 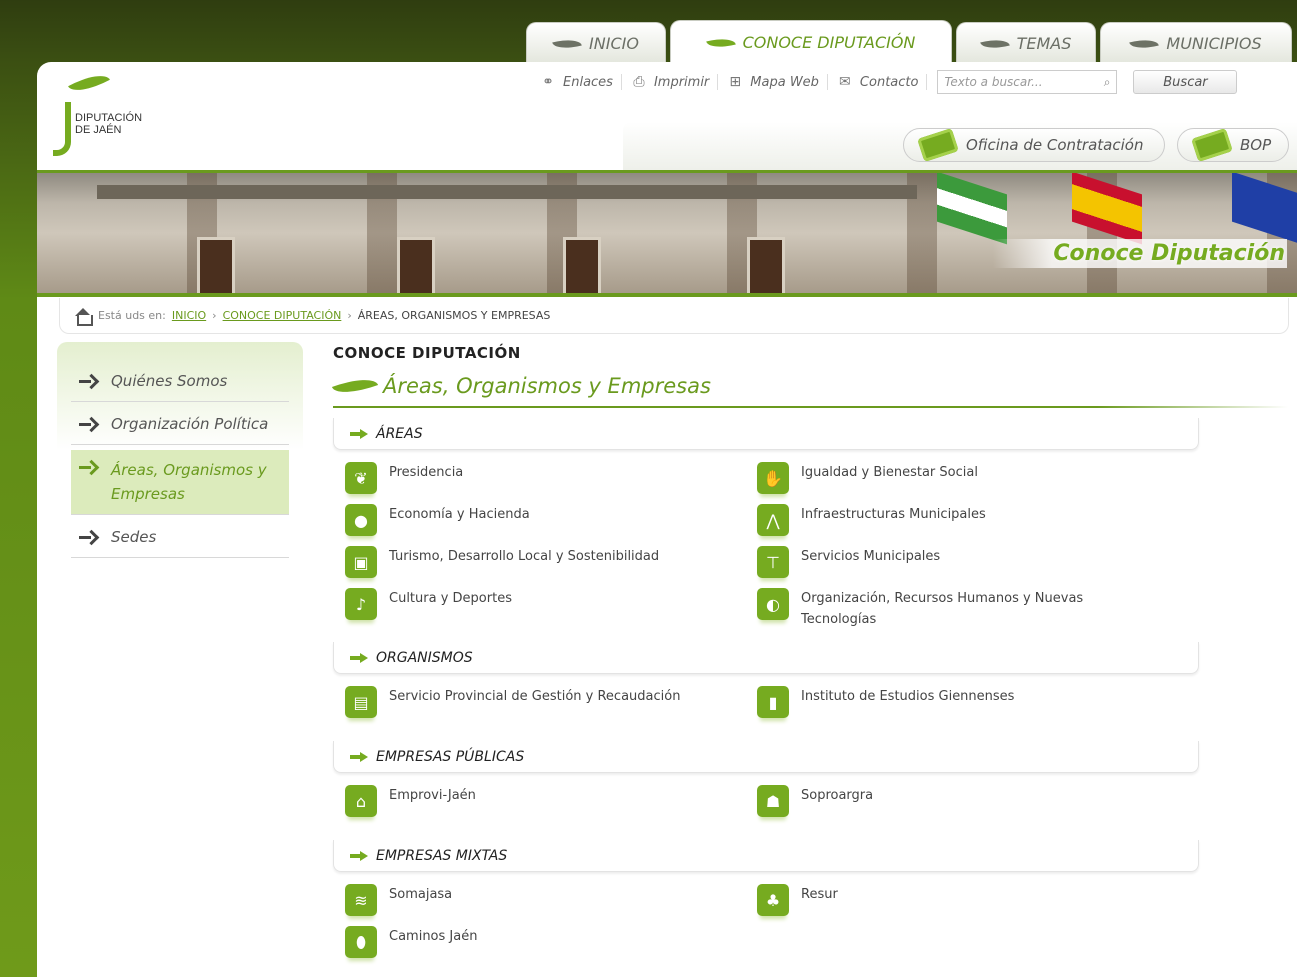 What do you see at coordinates (399, 433) in the screenshot?
I see `category-label: ÁREAS` at bounding box center [399, 433].